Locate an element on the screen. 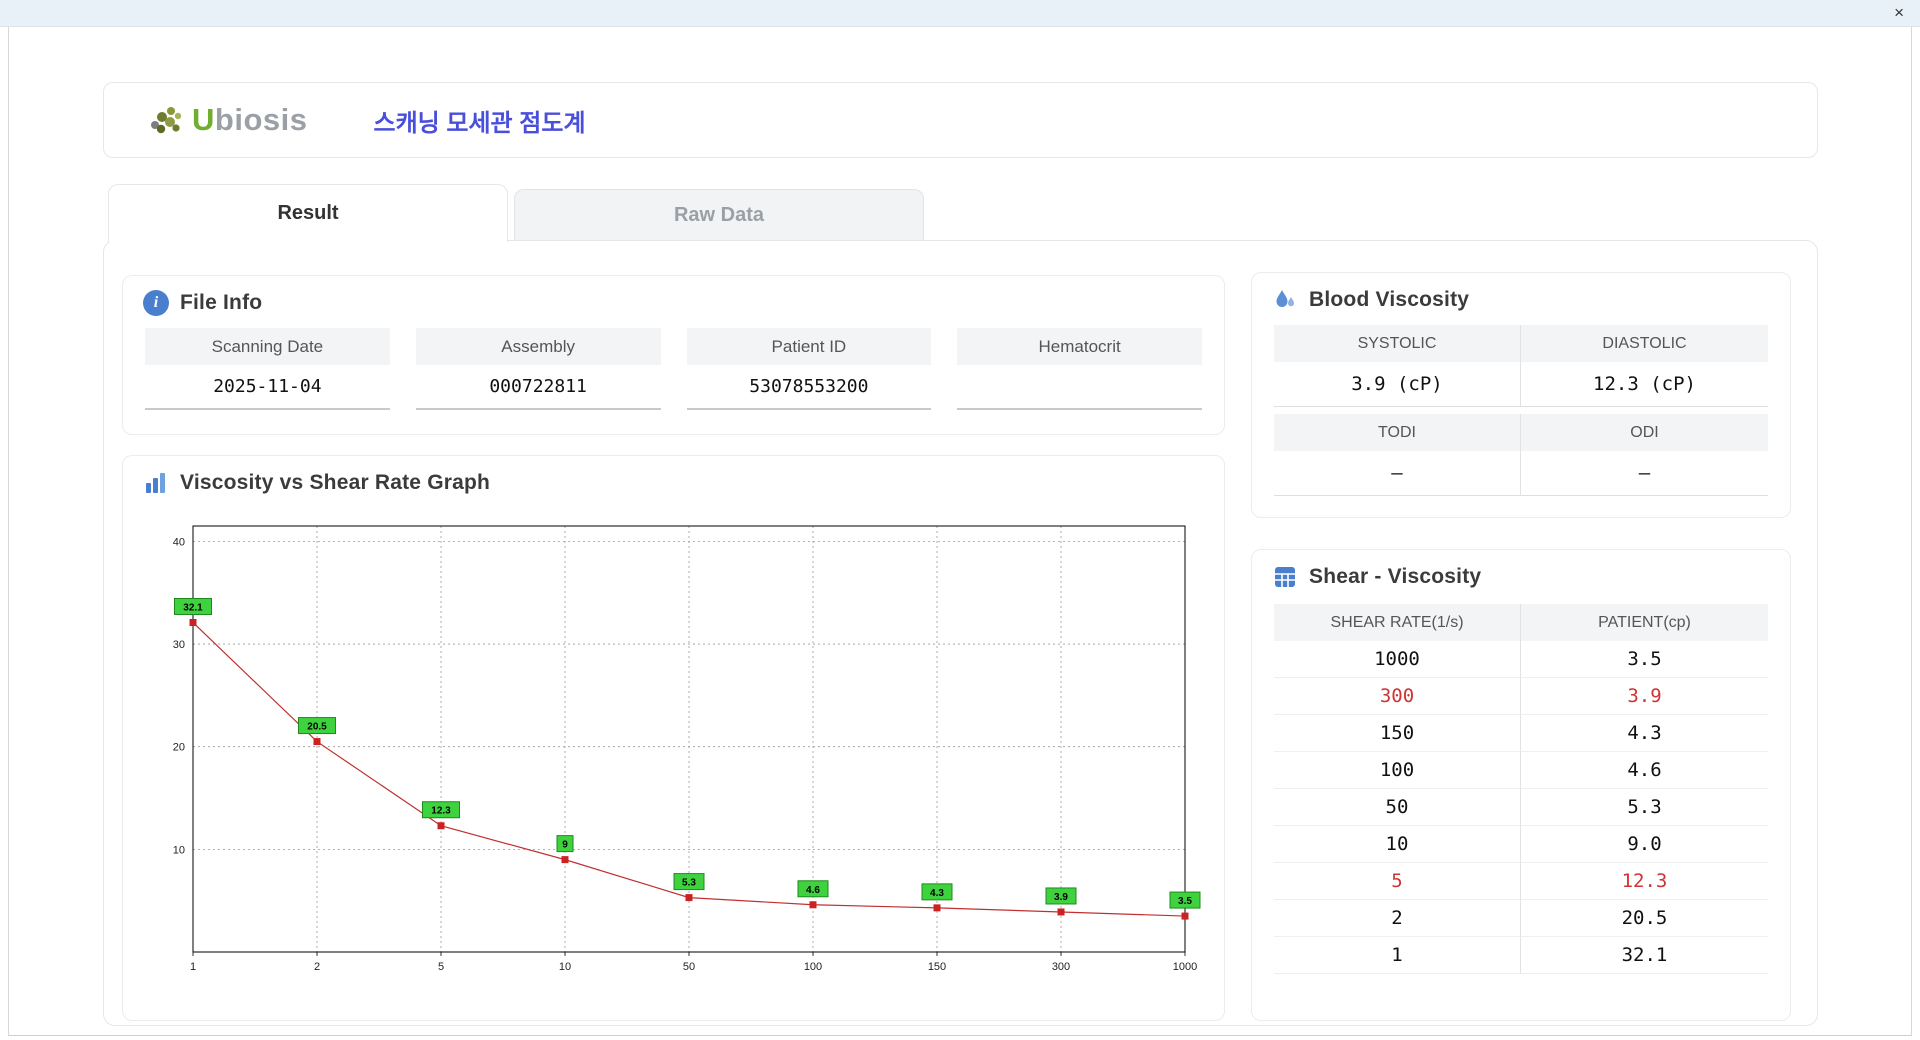 The height and width of the screenshot is (1040, 1920). file-info-title: File Info is located at coordinates (221, 302).